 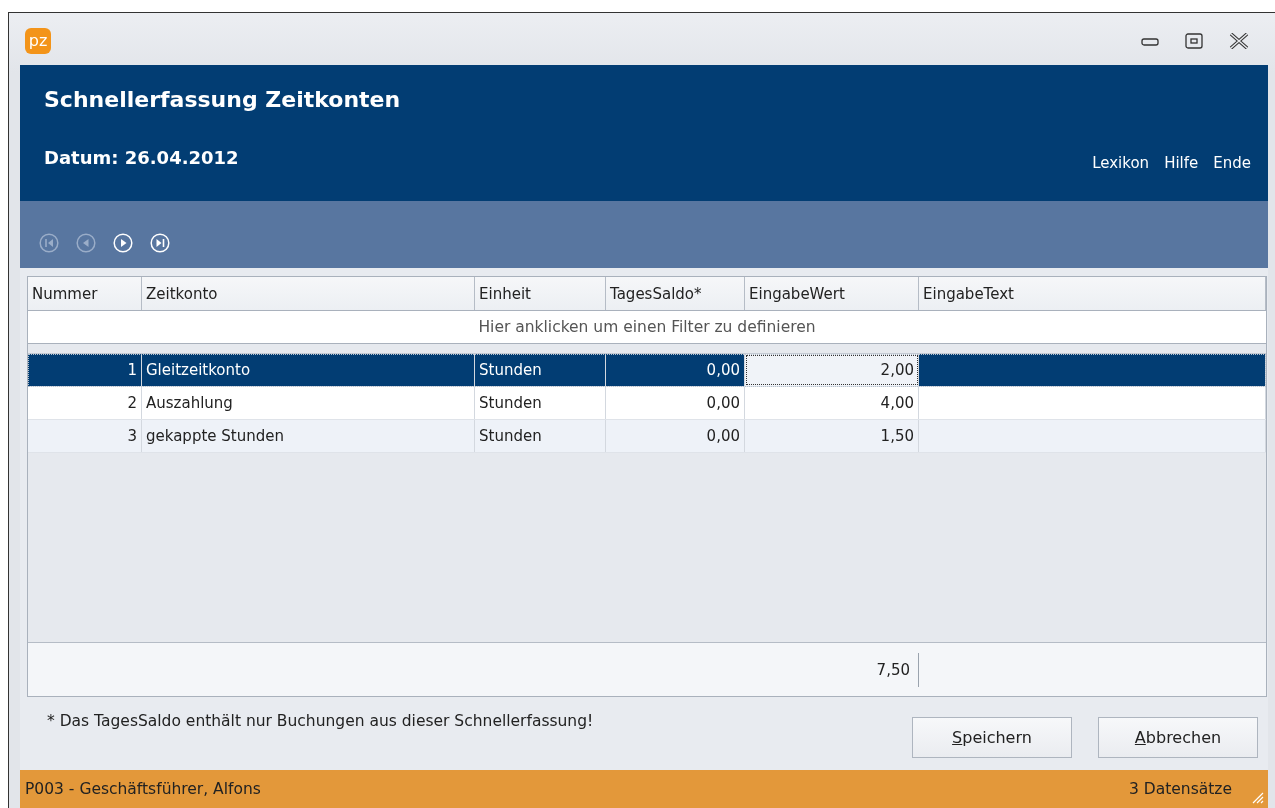 I want to click on table-row: 1 Gleitzeitkonto Stunden 0,00 2,00, so click(x=647, y=370).